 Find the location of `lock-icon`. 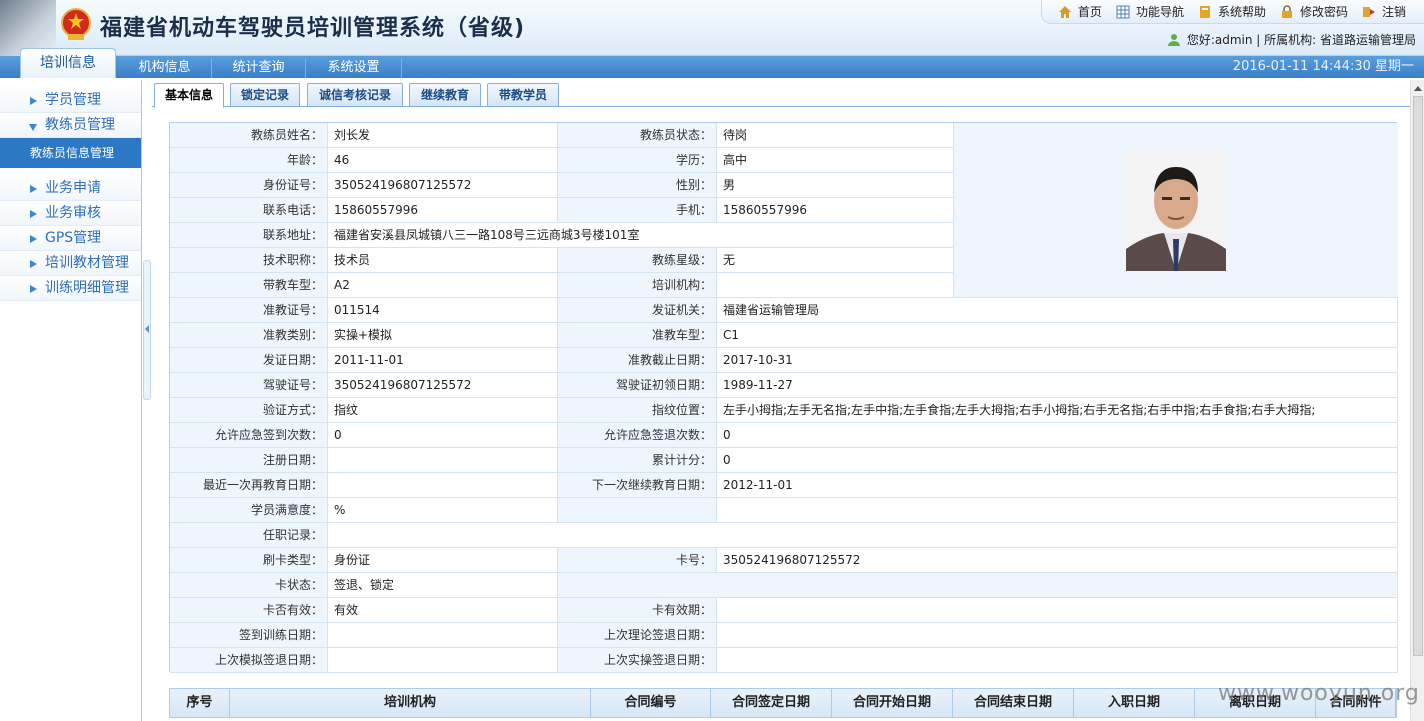

lock-icon is located at coordinates (1286, 11).